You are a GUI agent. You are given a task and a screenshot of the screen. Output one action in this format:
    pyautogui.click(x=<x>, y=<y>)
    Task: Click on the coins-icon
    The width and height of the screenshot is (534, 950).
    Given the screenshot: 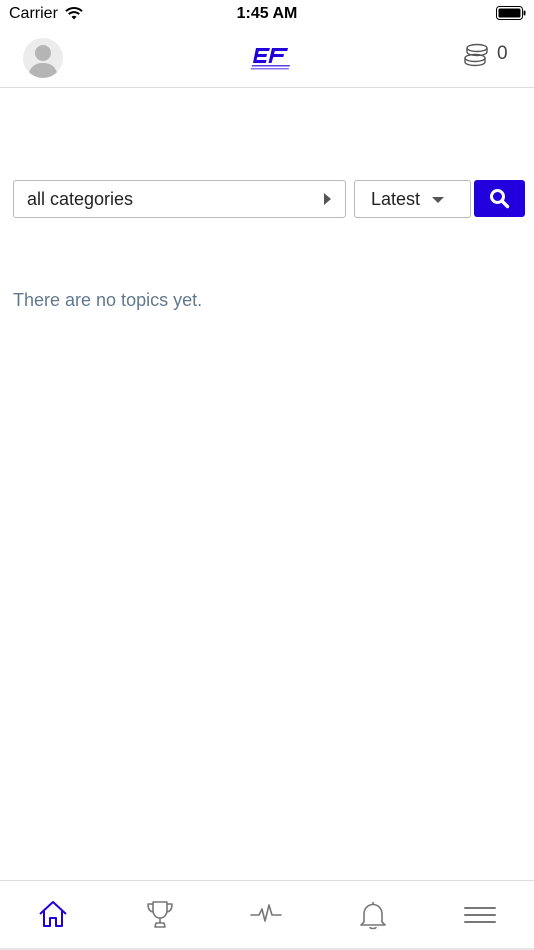 What is the action you would take?
    pyautogui.click(x=476, y=55)
    